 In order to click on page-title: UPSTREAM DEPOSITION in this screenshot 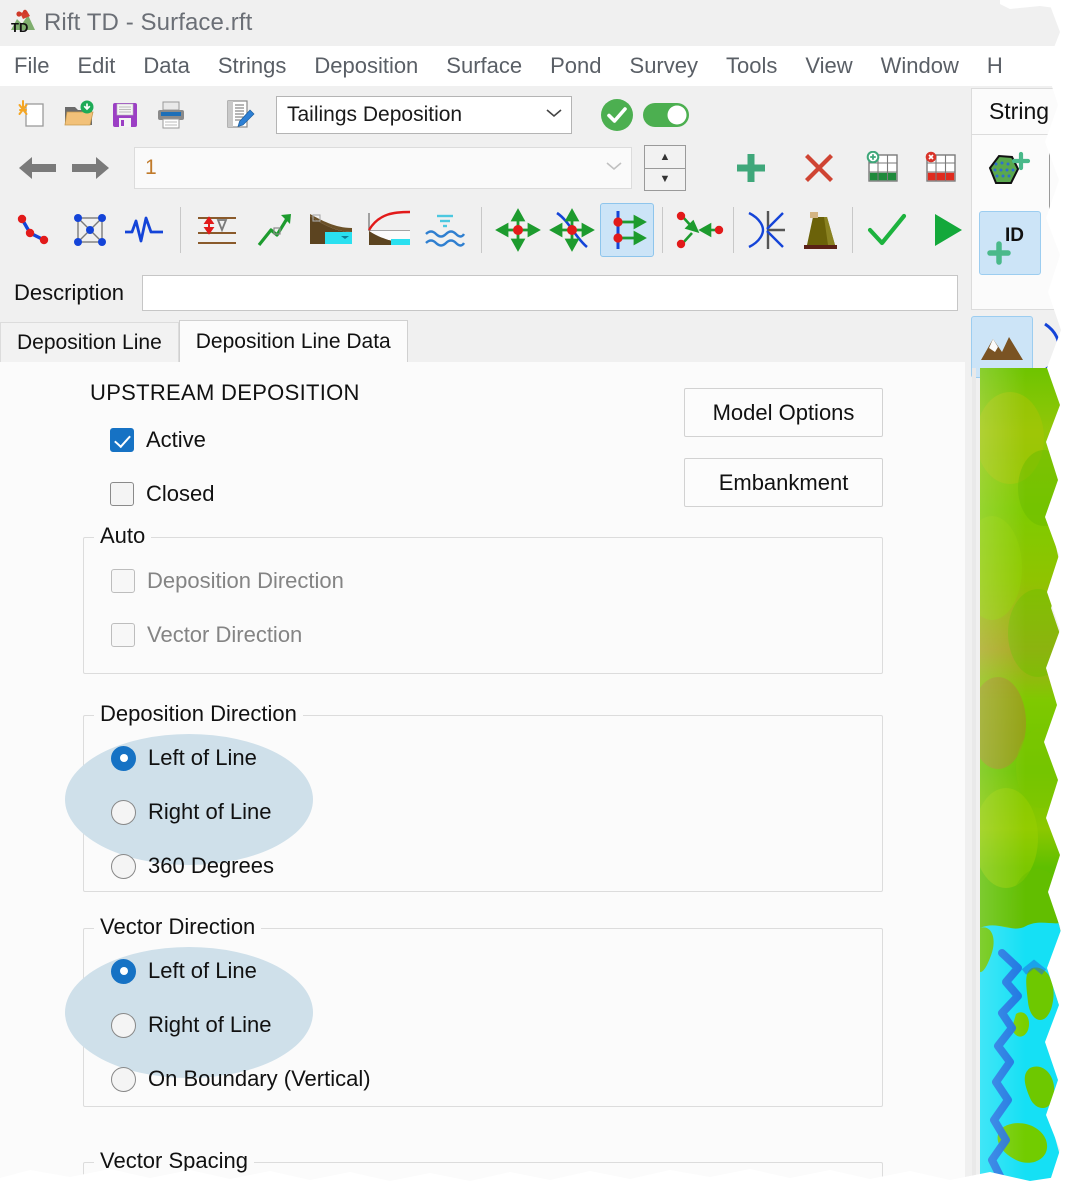, I will do `click(225, 392)`.